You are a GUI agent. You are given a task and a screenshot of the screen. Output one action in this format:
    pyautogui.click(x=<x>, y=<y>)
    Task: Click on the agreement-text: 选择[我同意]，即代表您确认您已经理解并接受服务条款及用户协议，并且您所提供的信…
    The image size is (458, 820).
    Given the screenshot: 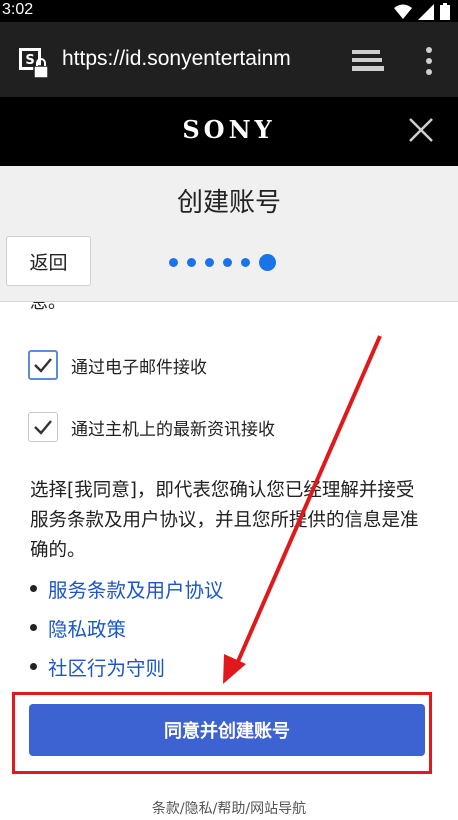 What is the action you would take?
    pyautogui.click(x=224, y=520)
    